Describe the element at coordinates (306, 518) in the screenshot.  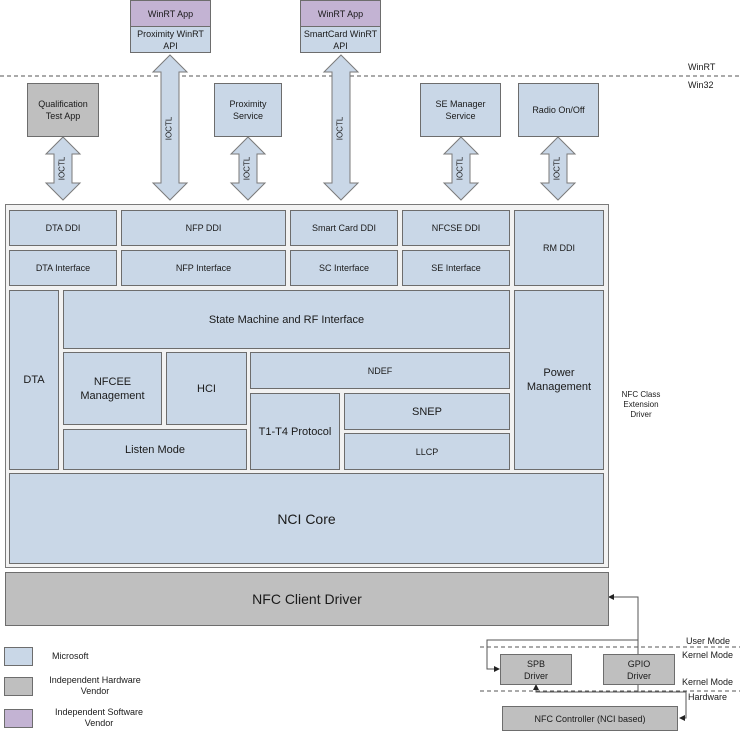
I see `nci-core: NCI Core` at that location.